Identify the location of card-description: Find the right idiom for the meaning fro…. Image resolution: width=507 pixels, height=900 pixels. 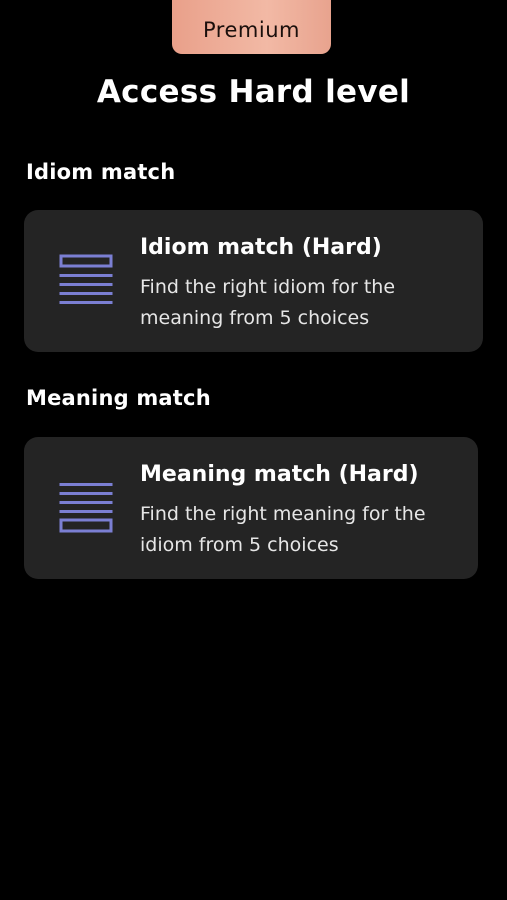
(268, 302).